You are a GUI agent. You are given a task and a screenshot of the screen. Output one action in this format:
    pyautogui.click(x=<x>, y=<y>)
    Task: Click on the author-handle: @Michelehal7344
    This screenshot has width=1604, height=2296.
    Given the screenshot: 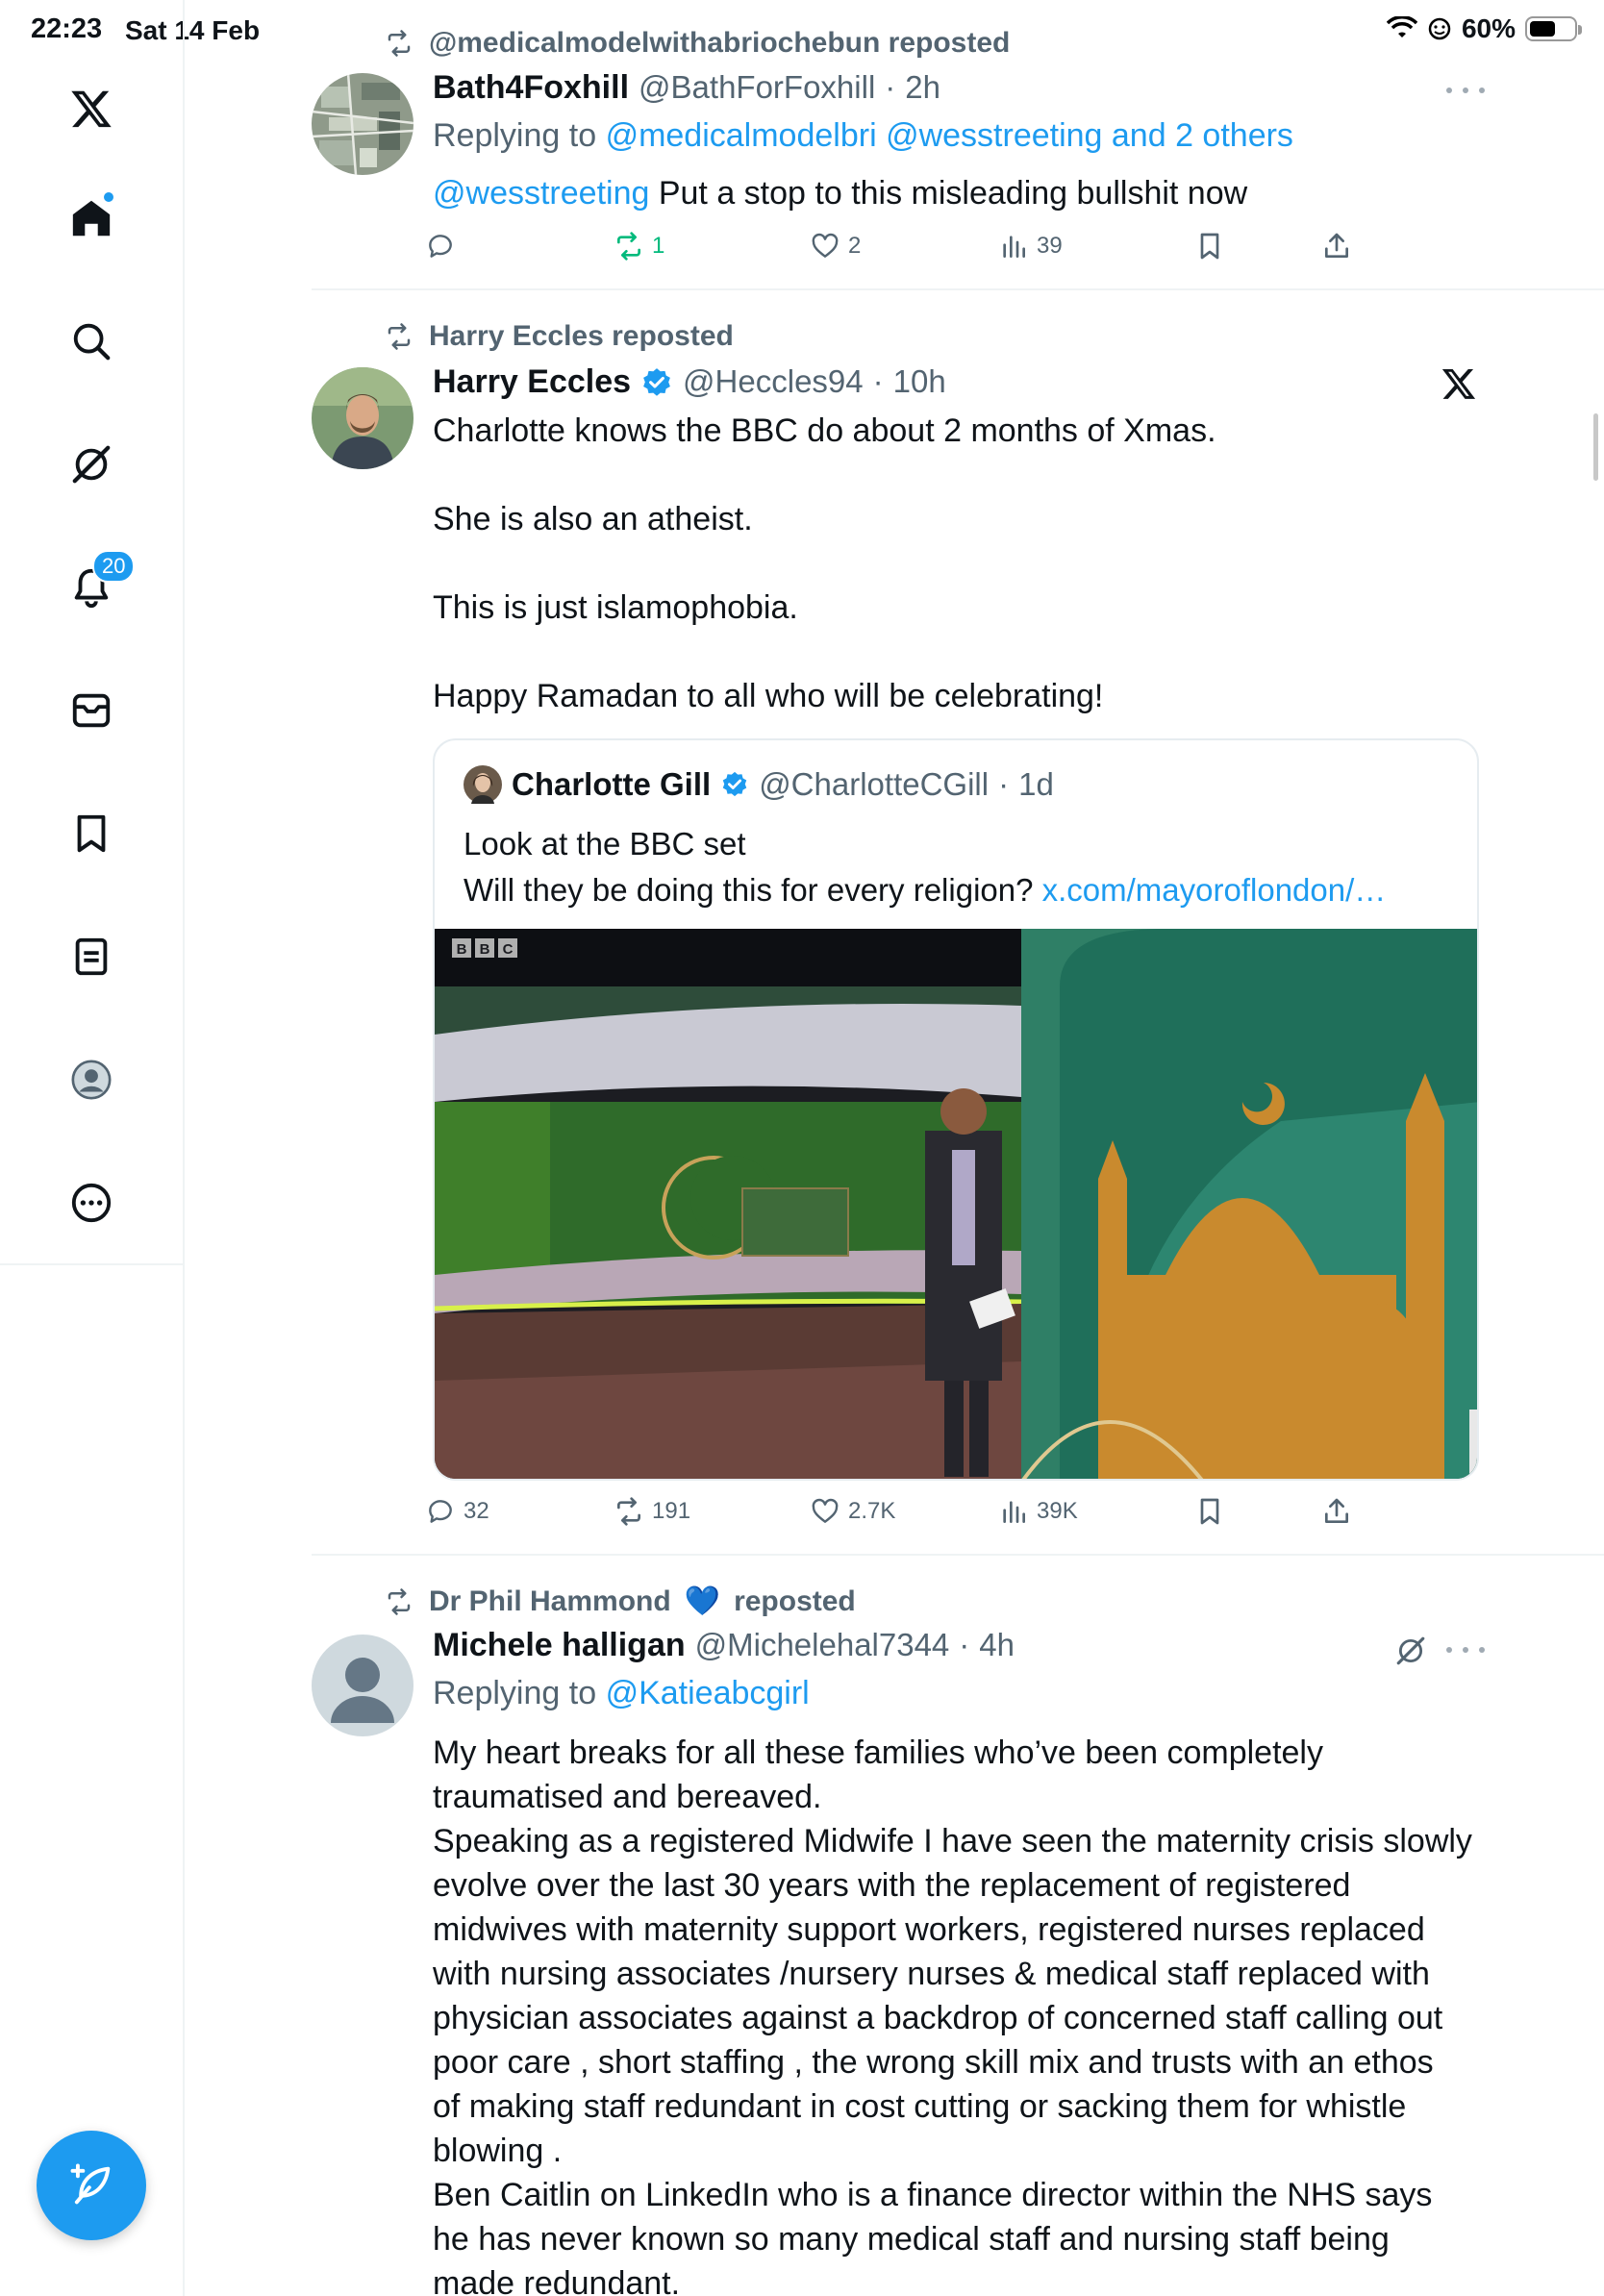 What is the action you would take?
    pyautogui.click(x=822, y=1645)
    